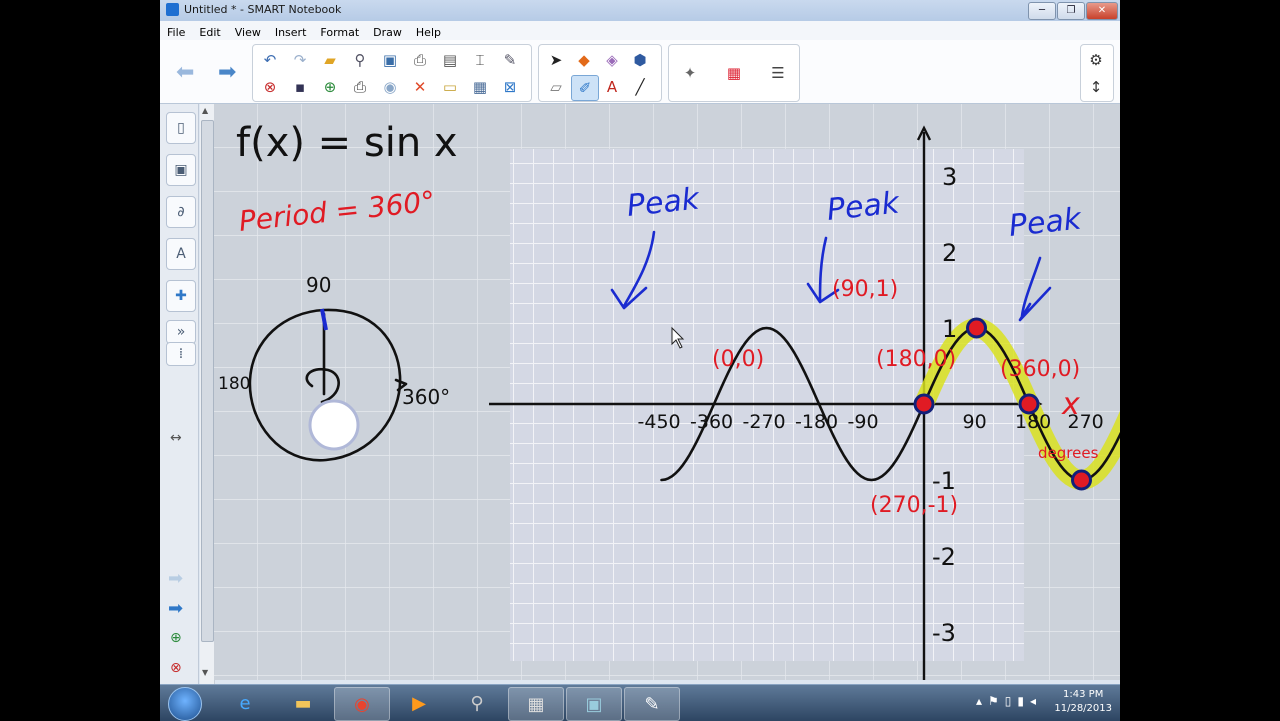  What do you see at coordinates (330, 60) in the screenshot?
I see `open-folder-icon: ▰` at bounding box center [330, 60].